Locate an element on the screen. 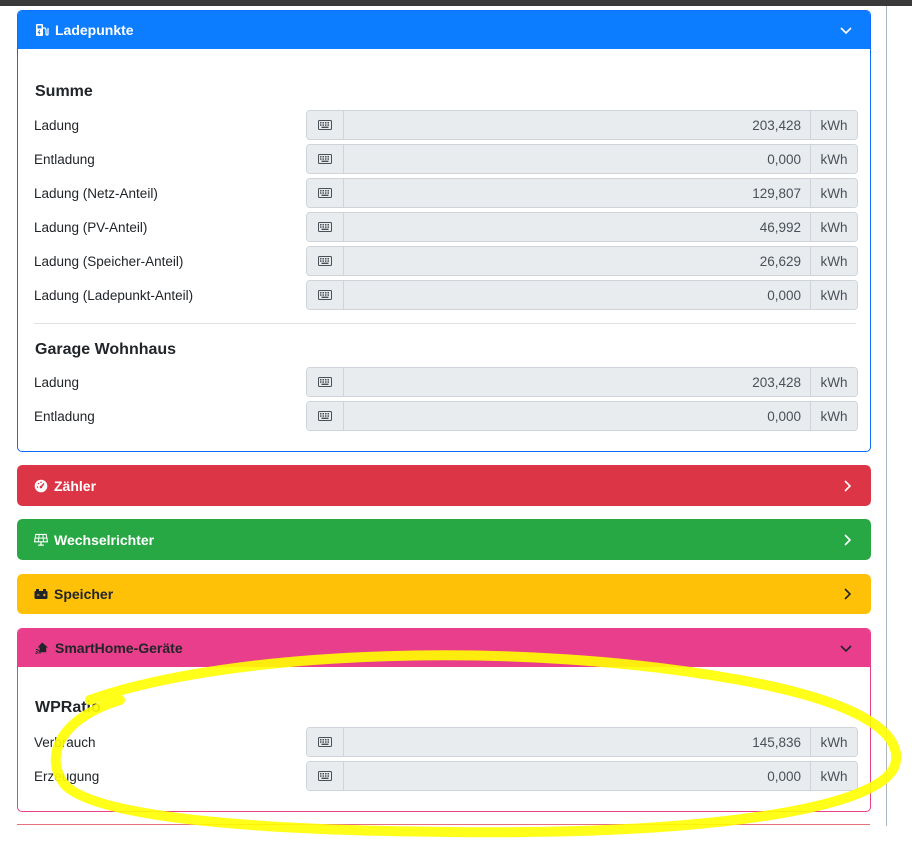 This screenshot has height=844, width=912. value-field: 145,836 is located at coordinates (577, 742).